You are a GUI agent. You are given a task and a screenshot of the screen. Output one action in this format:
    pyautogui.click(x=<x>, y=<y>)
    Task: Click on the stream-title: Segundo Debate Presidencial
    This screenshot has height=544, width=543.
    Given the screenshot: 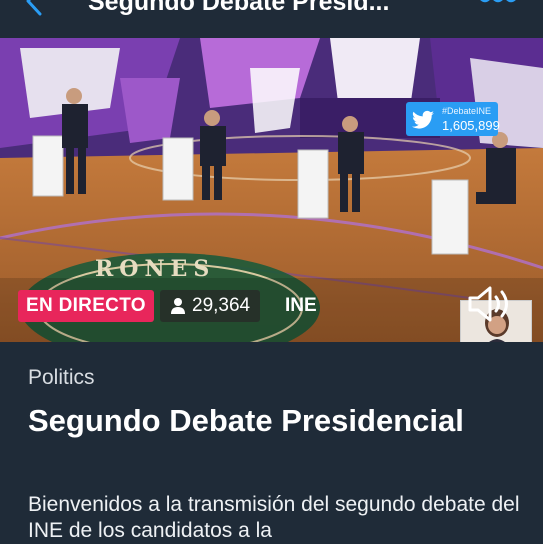 What is the action you would take?
    pyautogui.click(x=246, y=420)
    